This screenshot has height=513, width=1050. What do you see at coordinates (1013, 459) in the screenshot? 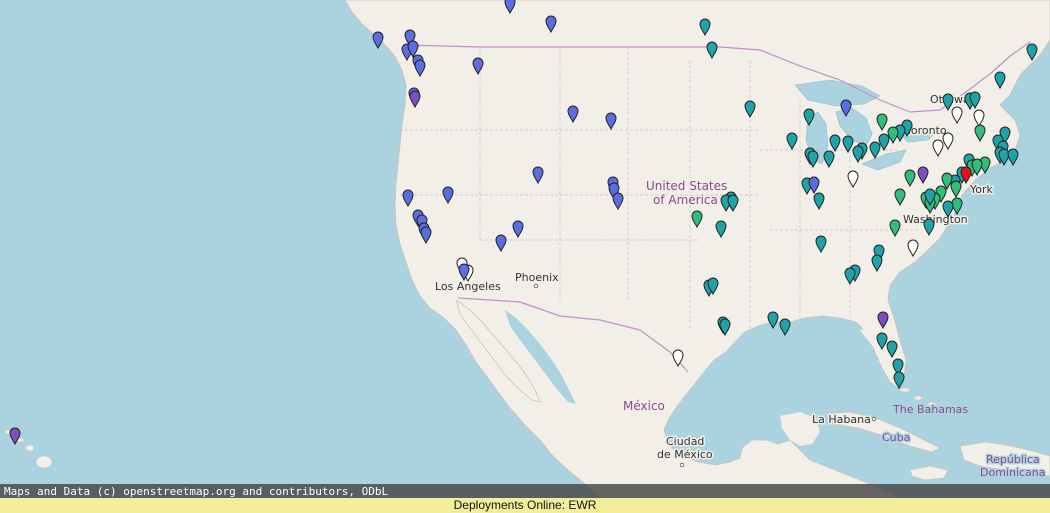
I see `label-dominican-line1: República` at bounding box center [1013, 459].